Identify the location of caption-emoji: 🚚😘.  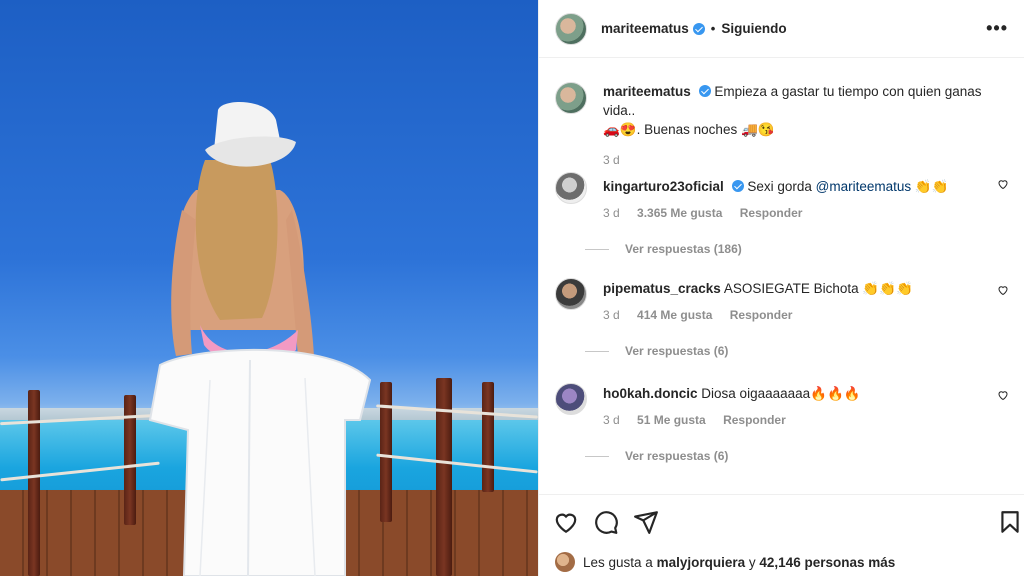
(757, 129).